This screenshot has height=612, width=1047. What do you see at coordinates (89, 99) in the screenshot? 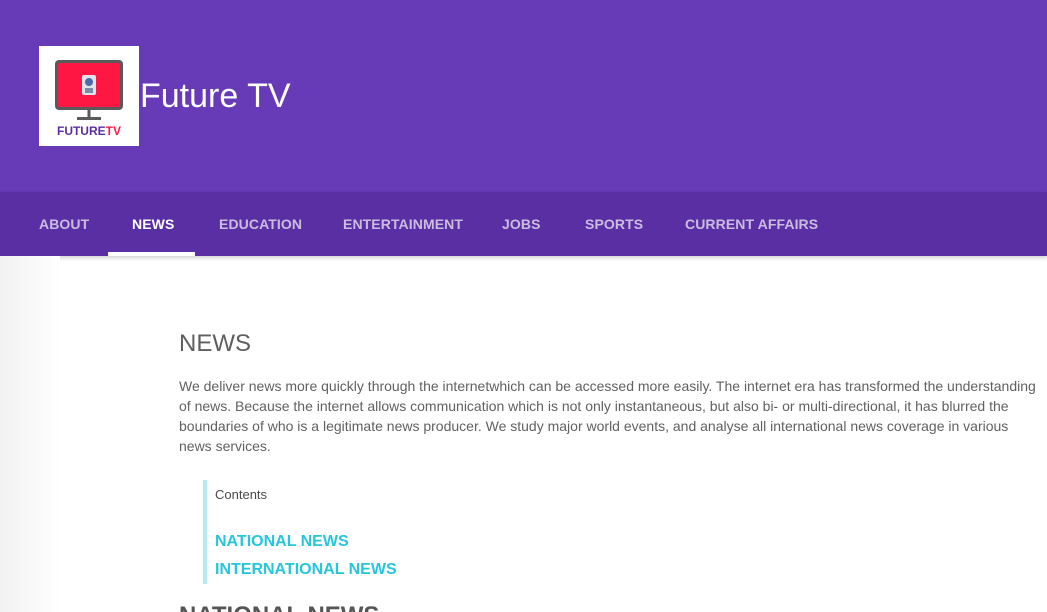
I see `tv-logo-icon: FUTURETV` at bounding box center [89, 99].